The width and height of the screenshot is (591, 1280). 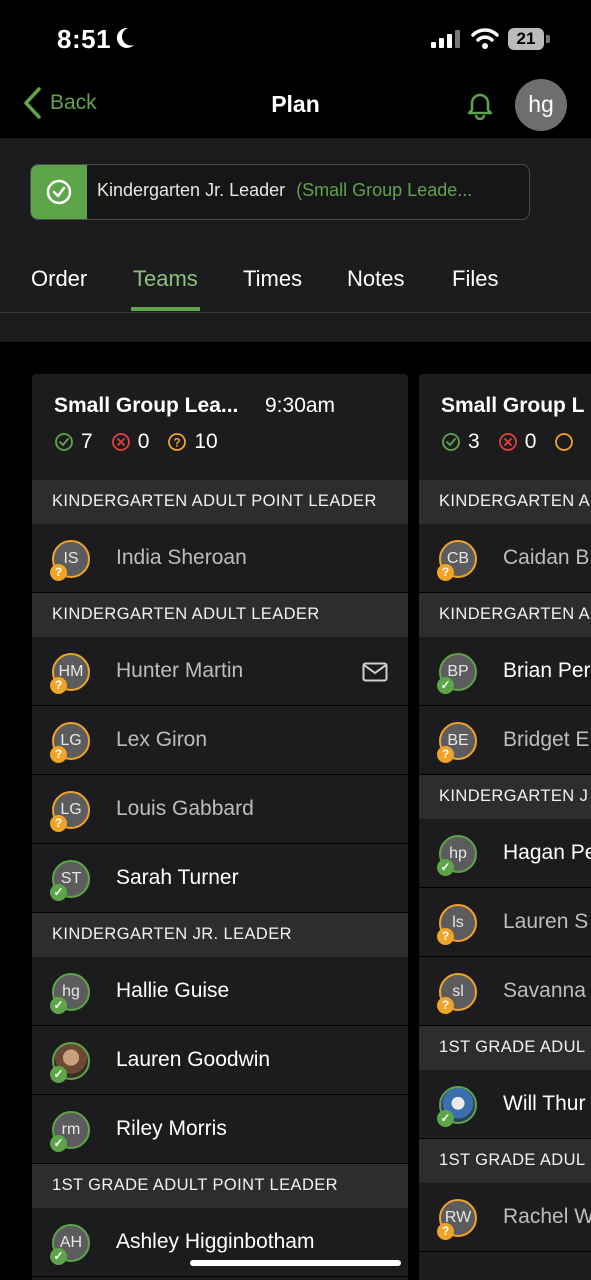 I want to click on section-title: KINDERGARTEN ADULT LEADER, so click(x=186, y=614).